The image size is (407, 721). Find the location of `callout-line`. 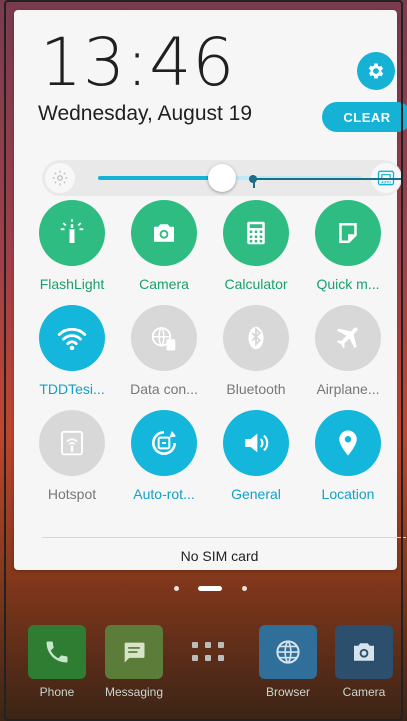

callout-line is located at coordinates (328, 183).